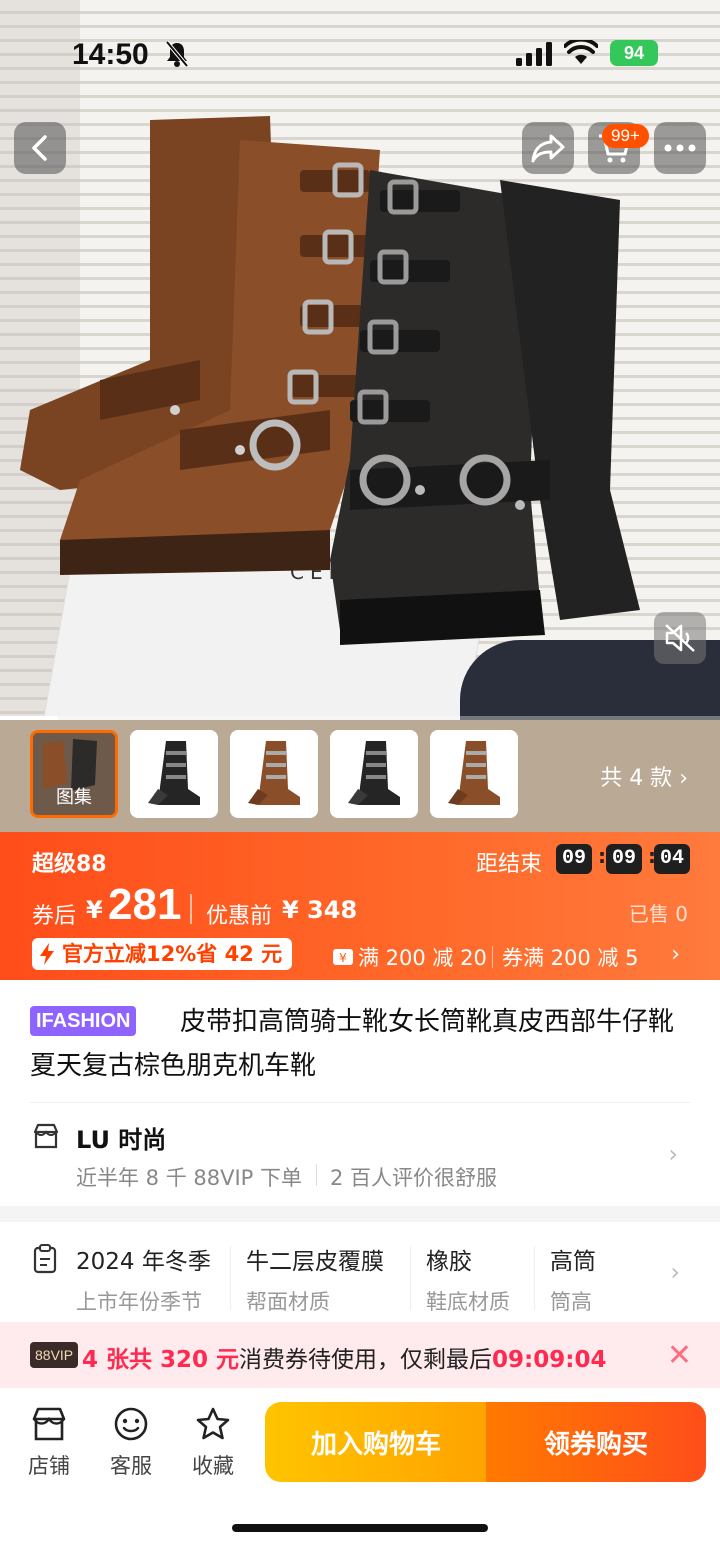  I want to click on speaker-muted-icon, so click(680, 638).